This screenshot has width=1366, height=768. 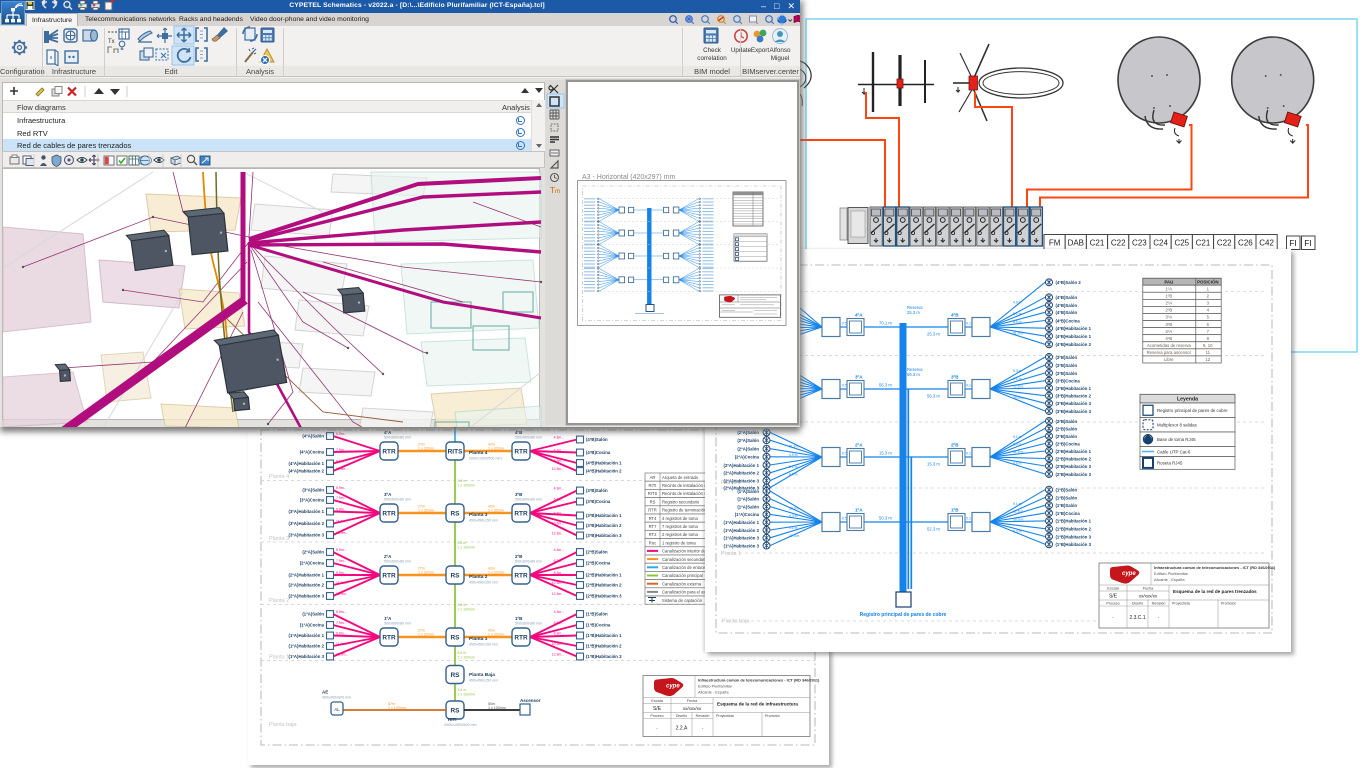 What do you see at coordinates (682, 575) in the screenshot?
I see `svg-text: Canalización principal` at bounding box center [682, 575].